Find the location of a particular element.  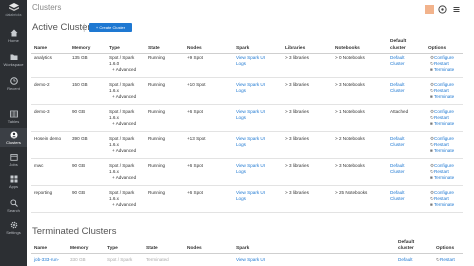

databricks-logo: databricks is located at coordinates (13, 11).